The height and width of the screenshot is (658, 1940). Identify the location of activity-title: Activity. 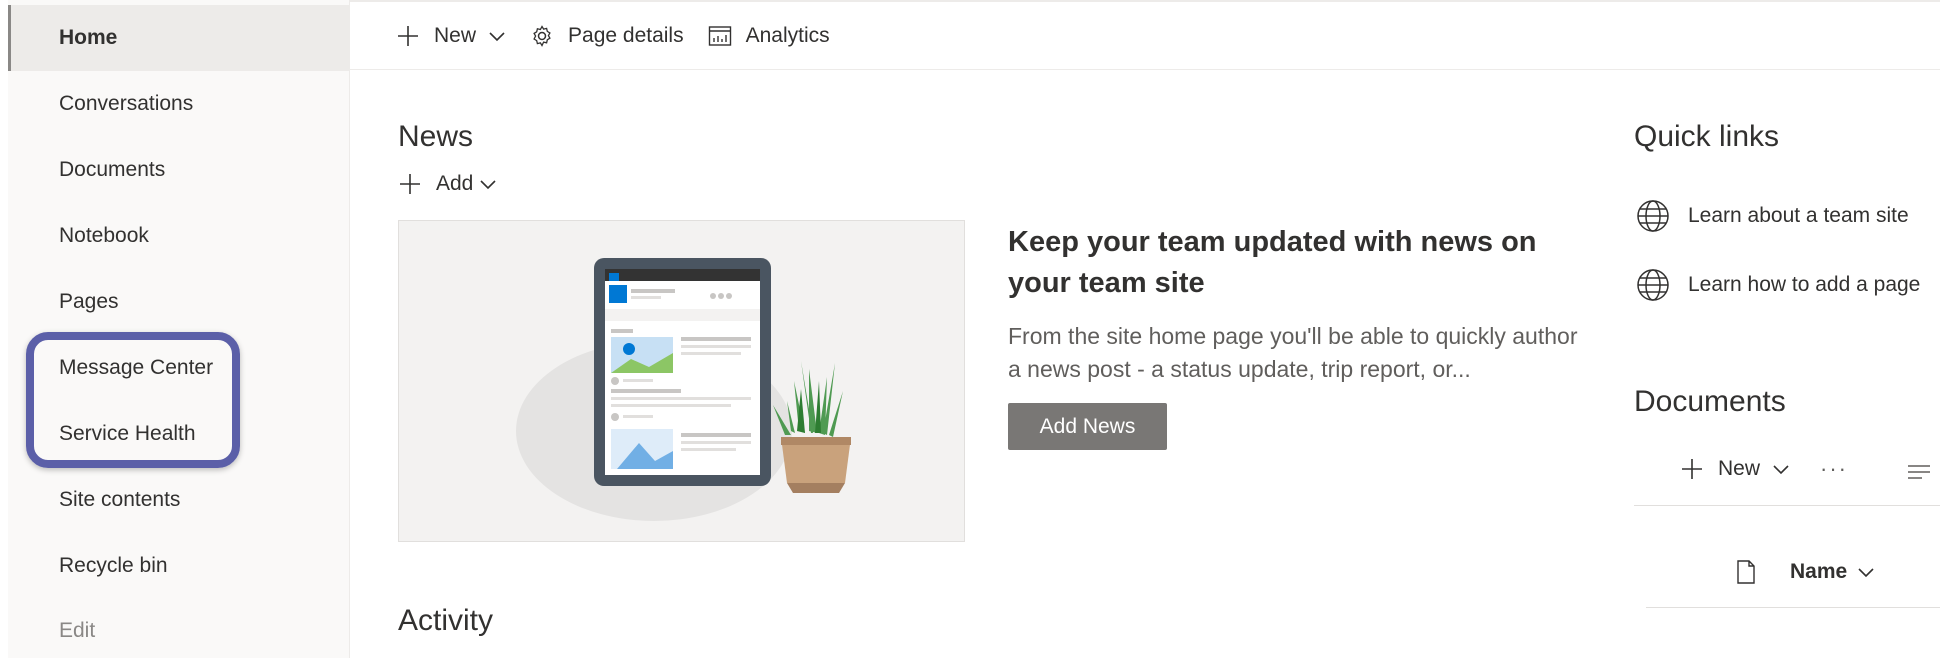
(446, 620).